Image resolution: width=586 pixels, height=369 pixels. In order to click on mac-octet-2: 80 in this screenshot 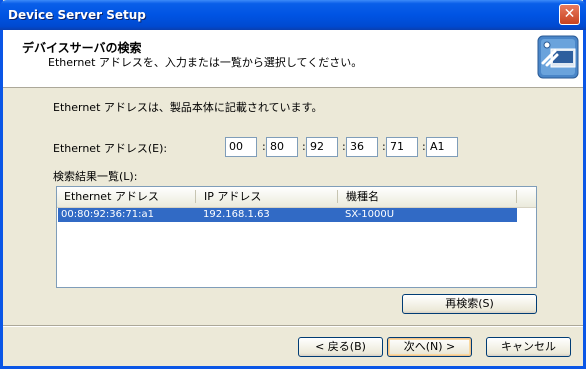, I will do `click(282, 147)`.